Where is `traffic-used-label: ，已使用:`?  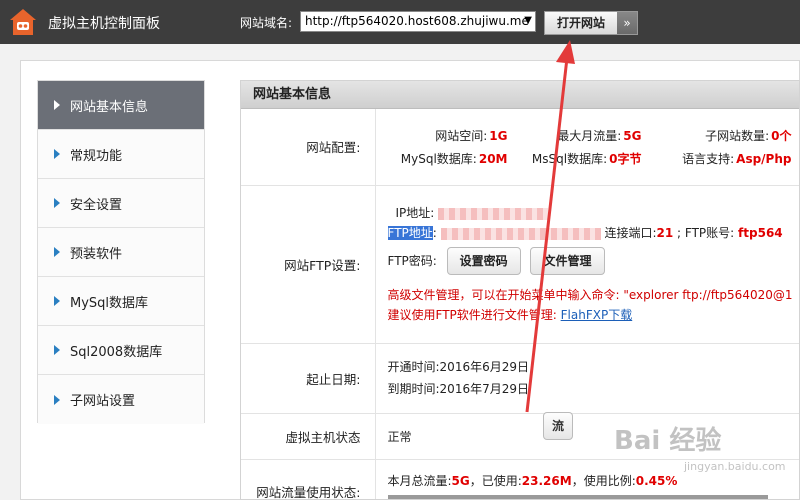
traffic-used-label: ，已使用: is located at coordinates (495, 480).